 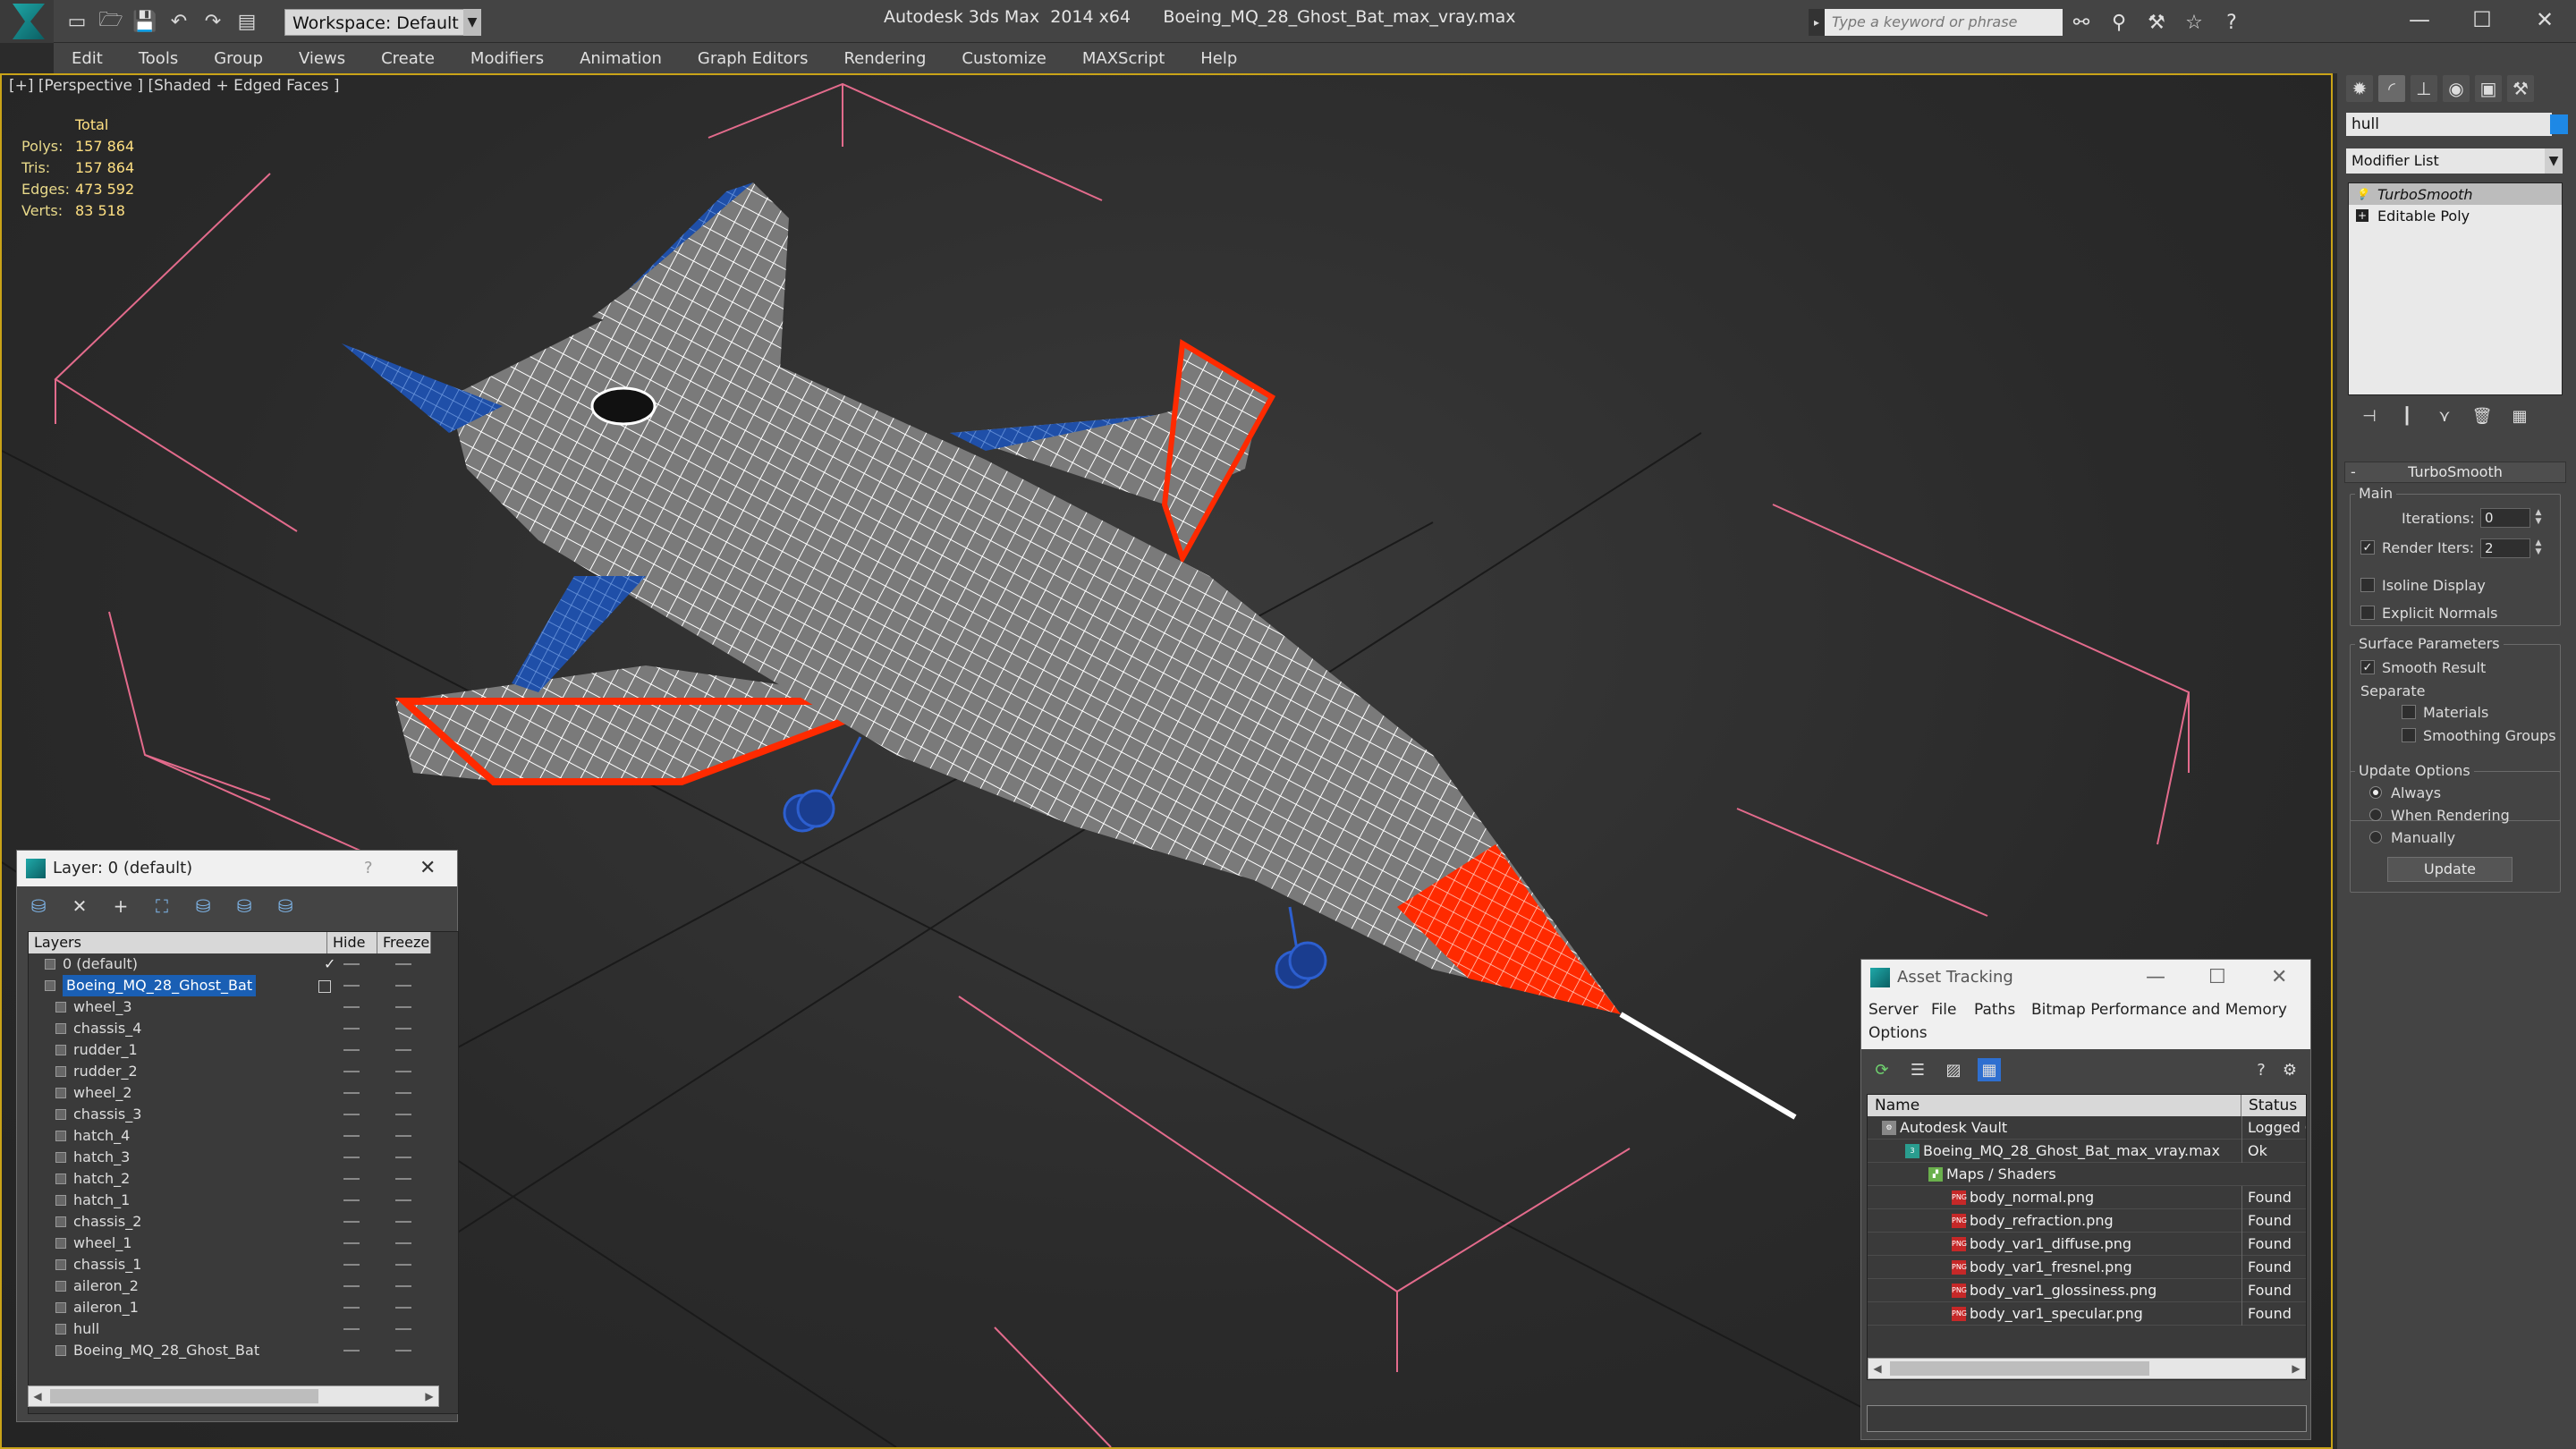 What do you see at coordinates (2444, 415) in the screenshot?
I see `make-unique-icon: ⋎` at bounding box center [2444, 415].